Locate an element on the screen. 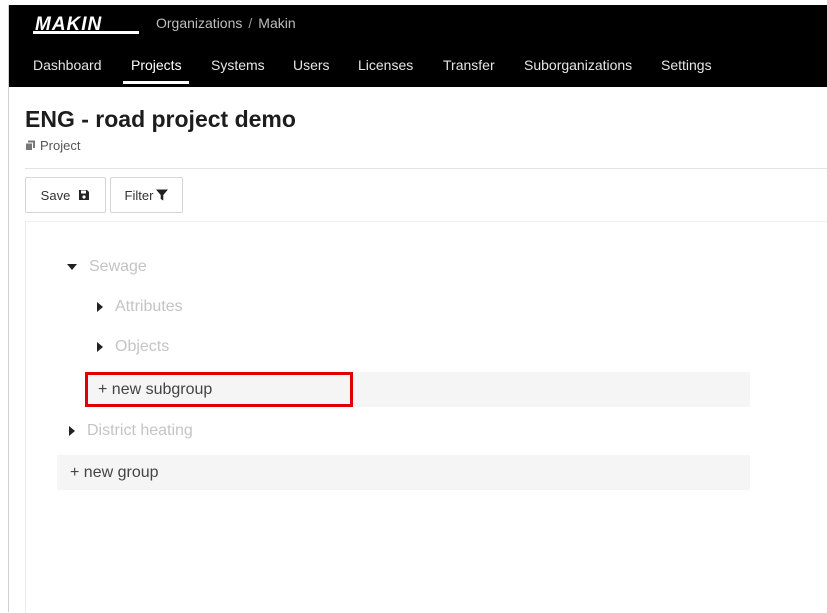  filter-button: Filter is located at coordinates (146, 195).